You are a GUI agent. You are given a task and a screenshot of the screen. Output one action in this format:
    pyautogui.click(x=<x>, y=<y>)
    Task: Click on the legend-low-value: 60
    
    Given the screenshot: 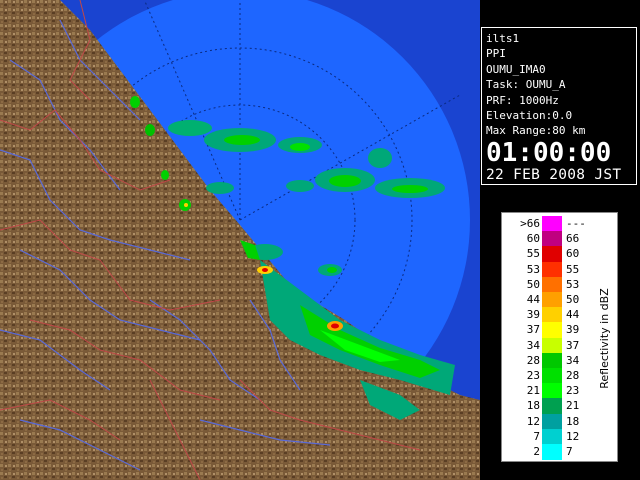 What is the action you would take?
    pyautogui.click(x=533, y=239)
    